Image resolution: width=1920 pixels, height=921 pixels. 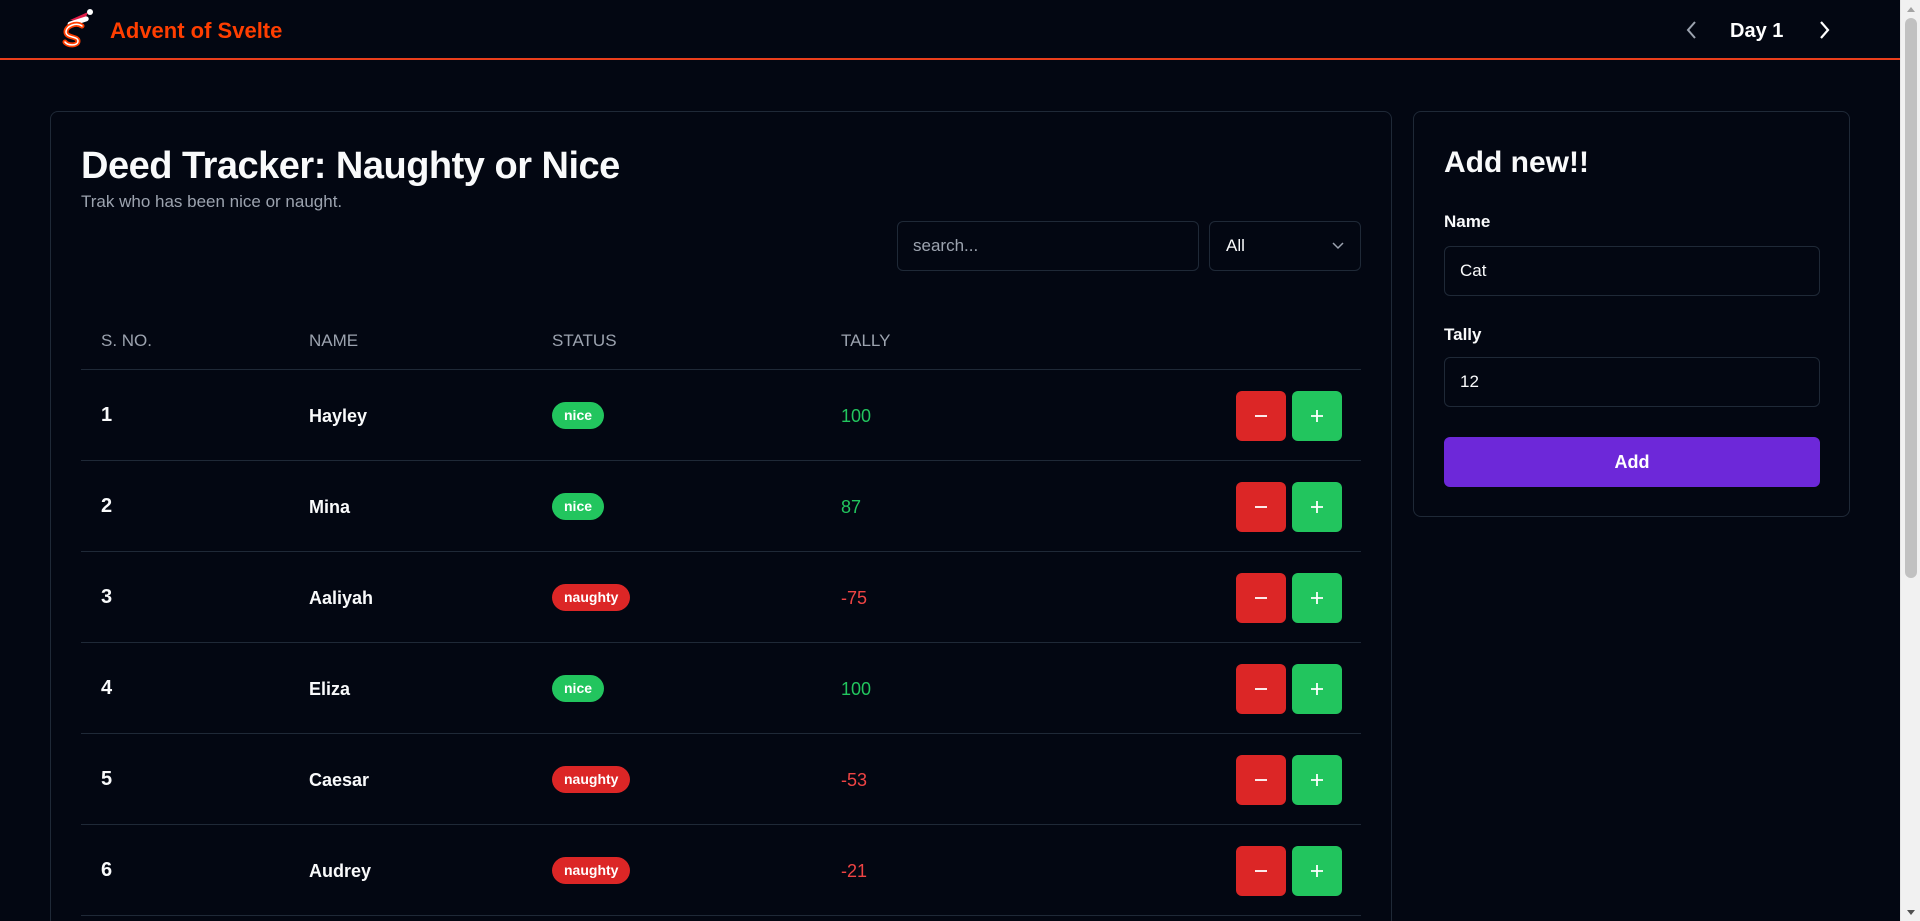 What do you see at coordinates (854, 598) in the screenshot?
I see `row-tally: -75` at bounding box center [854, 598].